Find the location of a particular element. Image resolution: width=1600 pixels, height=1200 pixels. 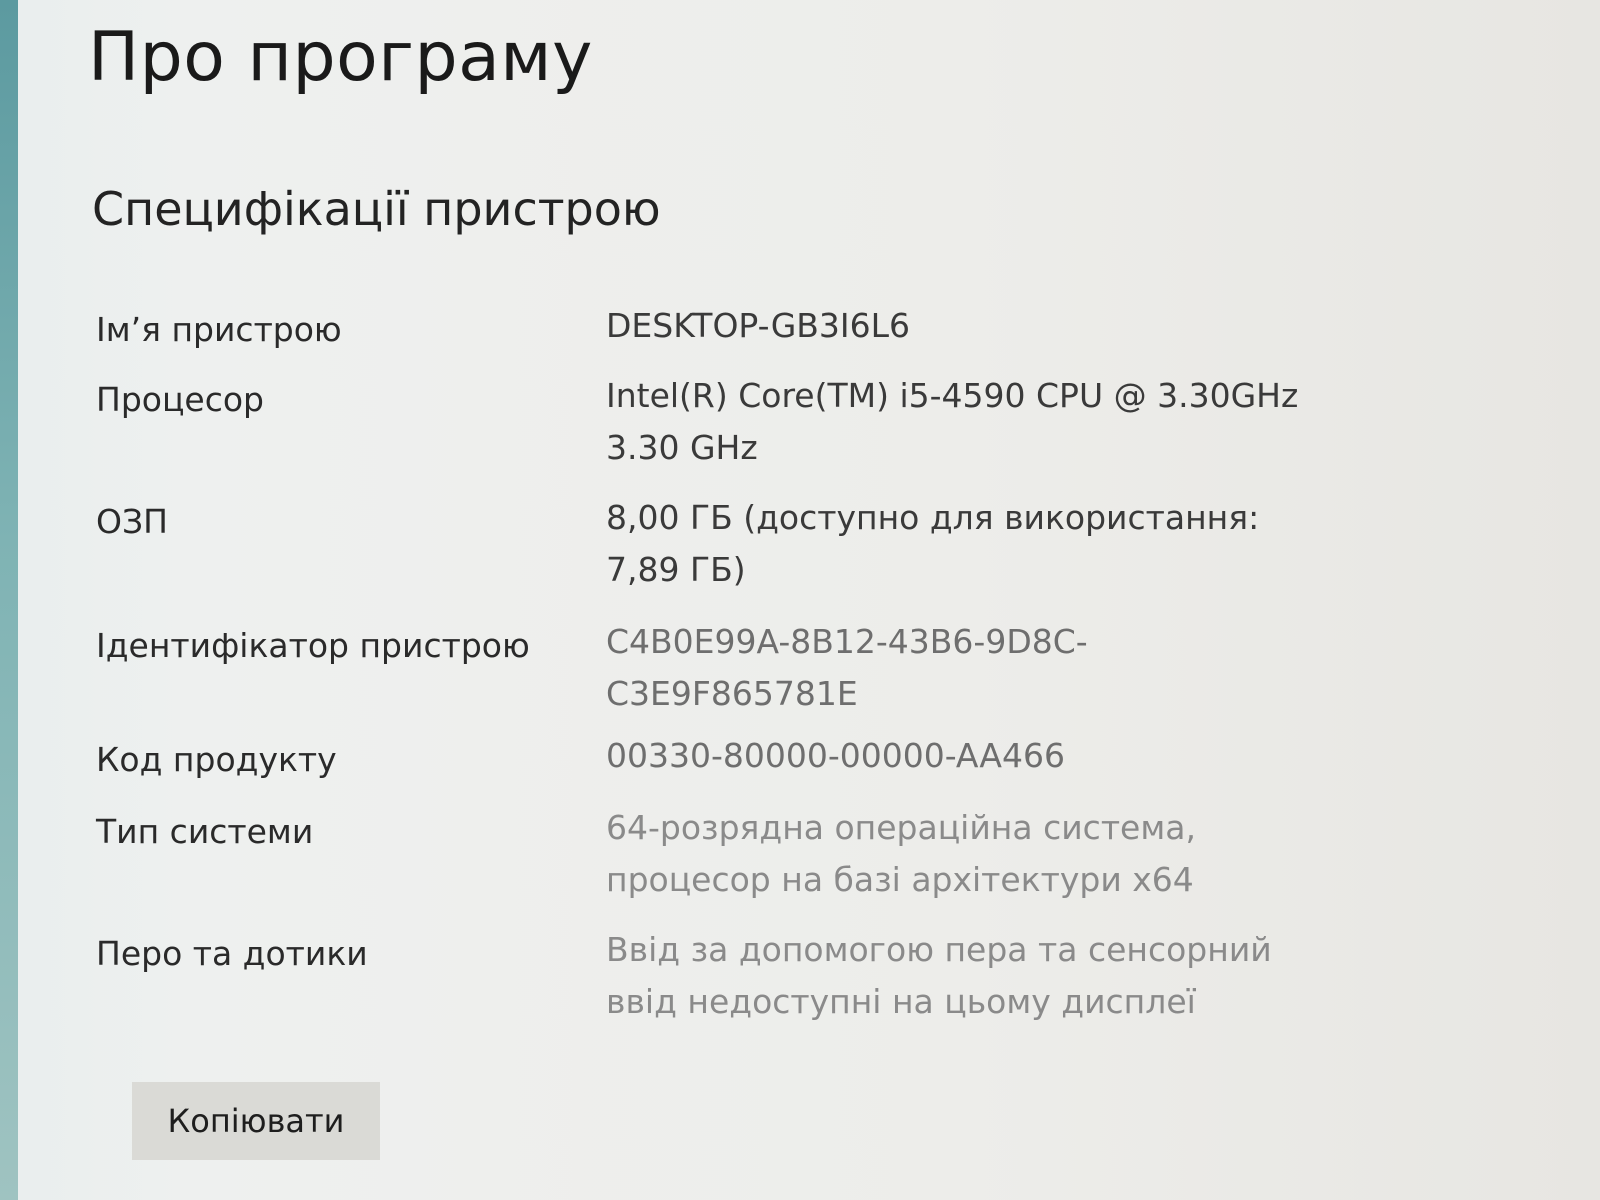

window-edge is located at coordinates (9, 600).